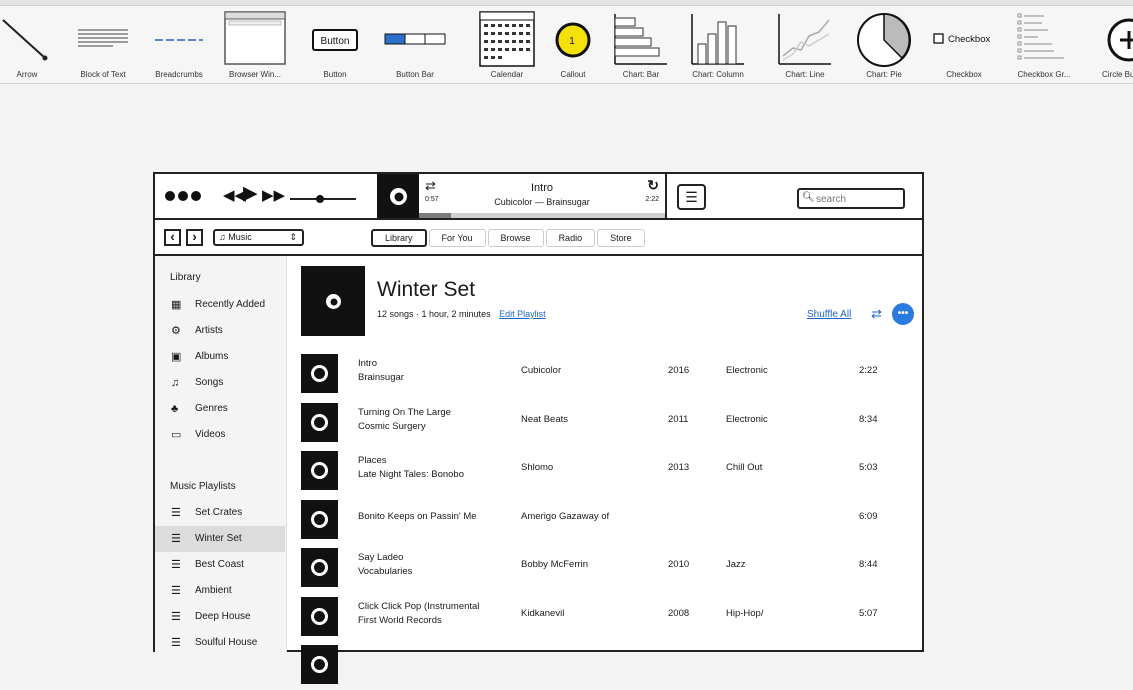  I want to click on shuffle-icon: ⇄, so click(876, 314).